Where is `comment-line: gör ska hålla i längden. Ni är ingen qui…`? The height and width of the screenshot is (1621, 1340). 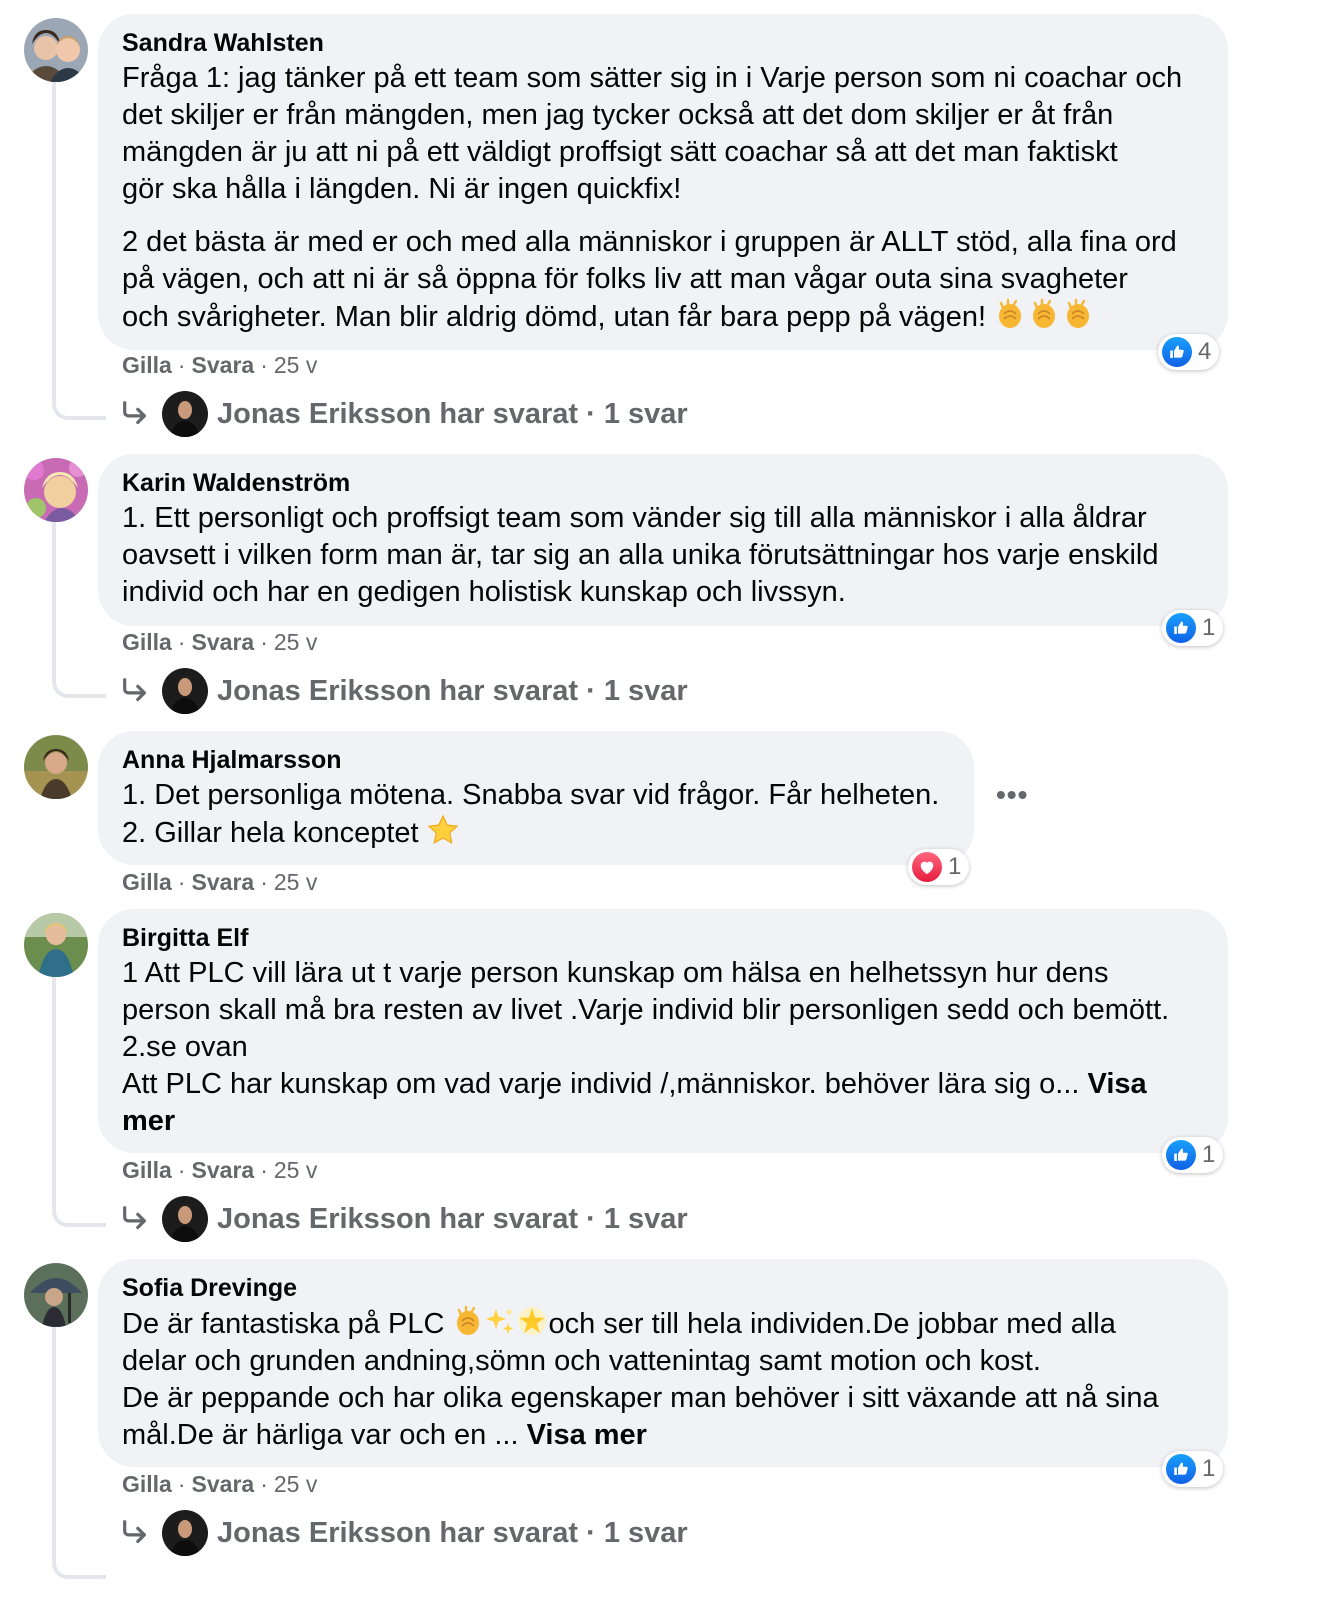 comment-line: gör ska hålla i längden. Ni är ingen qui… is located at coordinates (402, 189).